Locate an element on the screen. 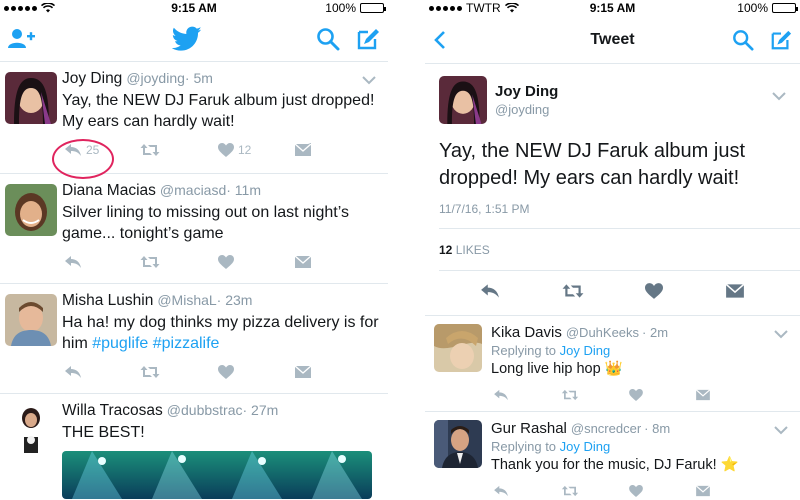 This screenshot has width=800, height=500. tweet-author-name: Diana Macias is located at coordinates (109, 191).